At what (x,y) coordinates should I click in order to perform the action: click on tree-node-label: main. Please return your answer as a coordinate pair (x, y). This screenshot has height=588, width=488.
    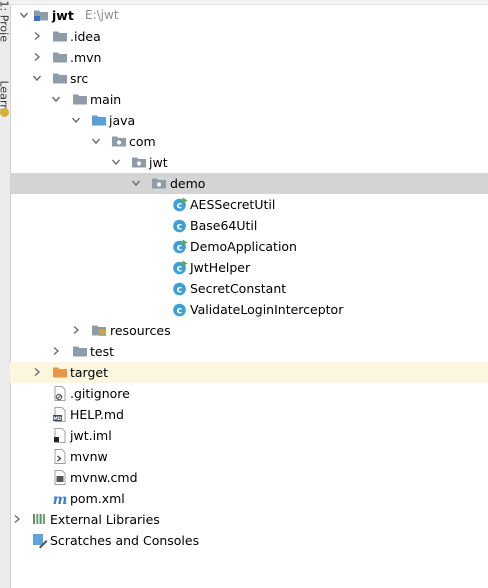
    Looking at the image, I should click on (106, 99).